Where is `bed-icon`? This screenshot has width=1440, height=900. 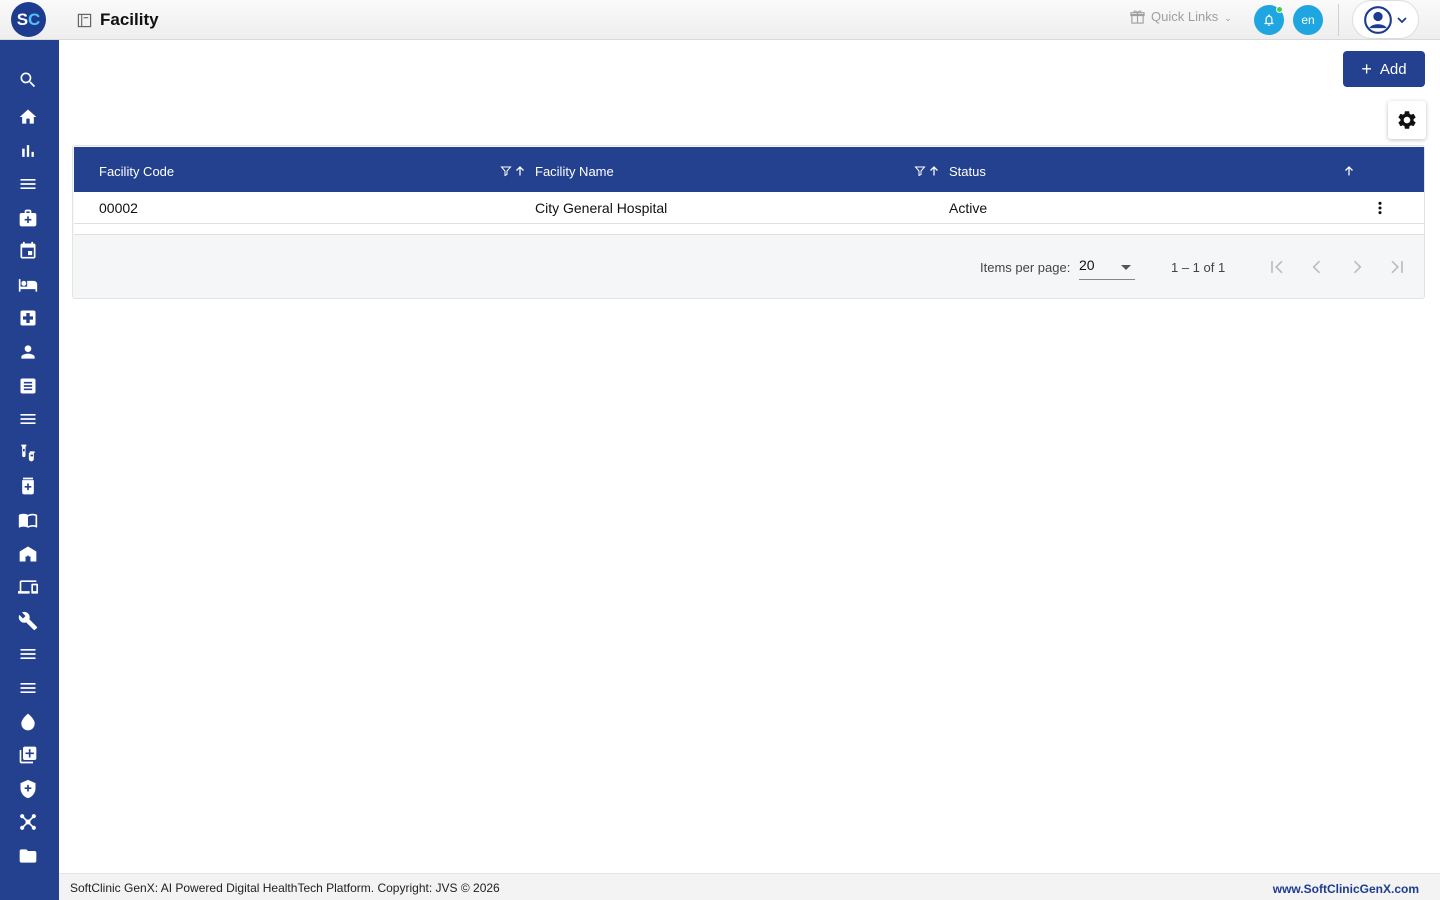 bed-icon is located at coordinates (28, 285).